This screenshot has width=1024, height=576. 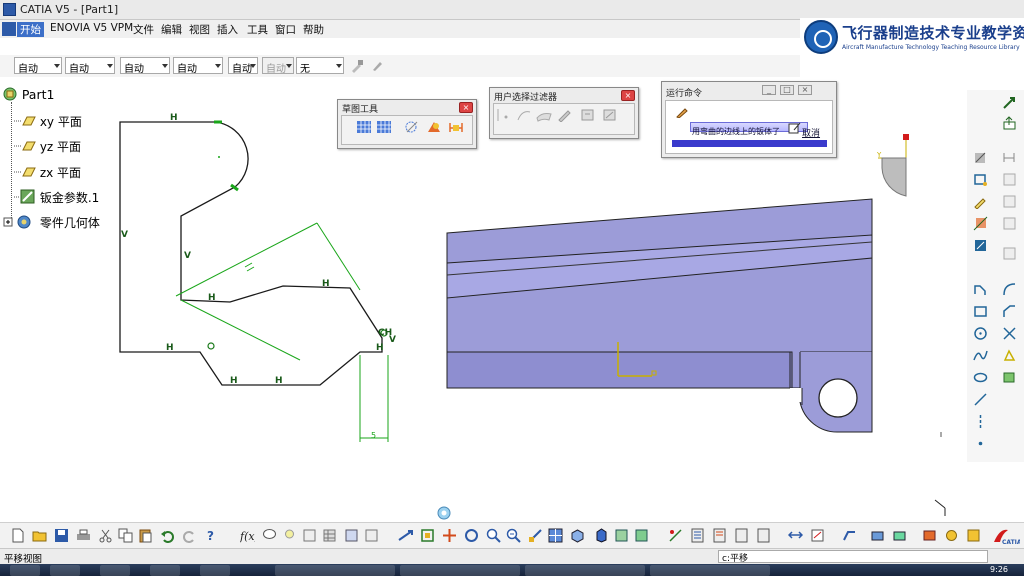 What do you see at coordinates (377, 66) in the screenshot?
I see `properties-icon` at bounding box center [377, 66].